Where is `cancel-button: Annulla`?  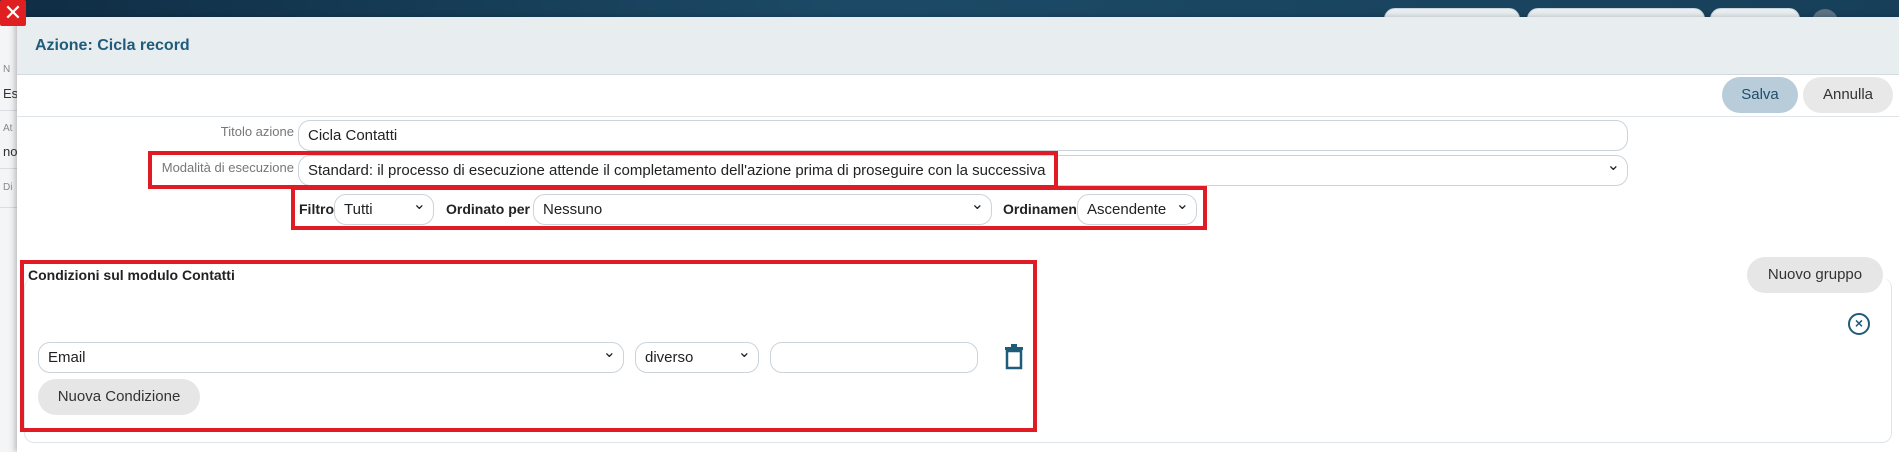 cancel-button: Annulla is located at coordinates (1848, 95).